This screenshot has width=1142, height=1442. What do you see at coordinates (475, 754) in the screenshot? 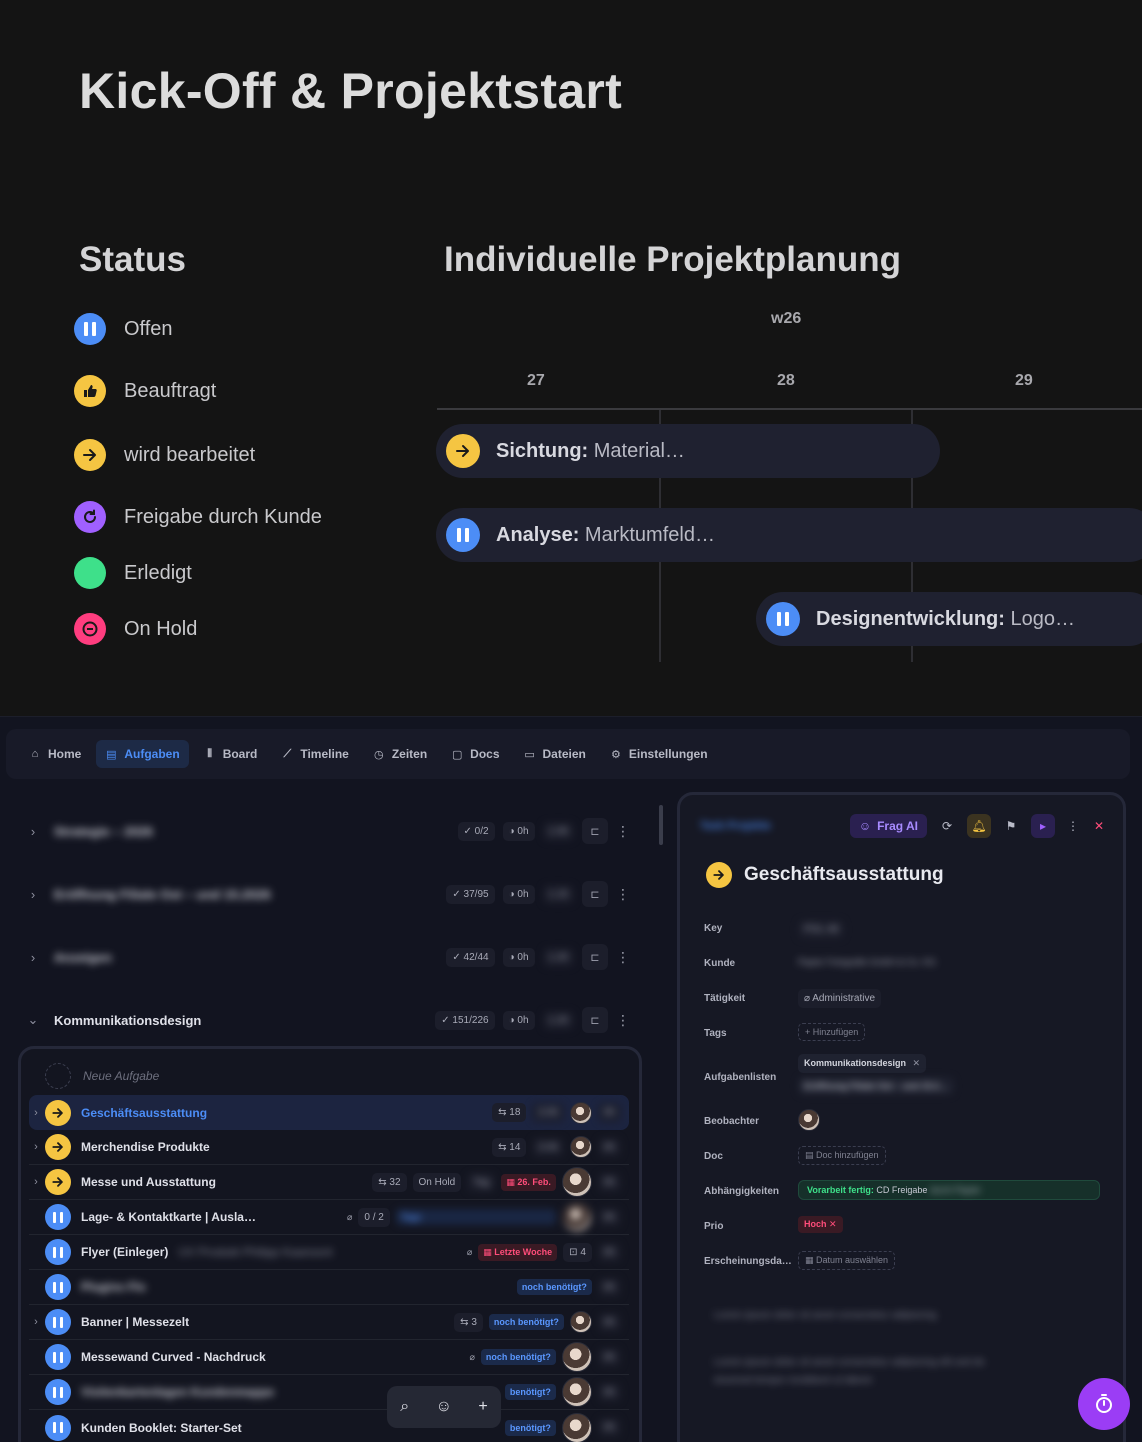
I see `nav-docs: ▢ Docs` at bounding box center [475, 754].